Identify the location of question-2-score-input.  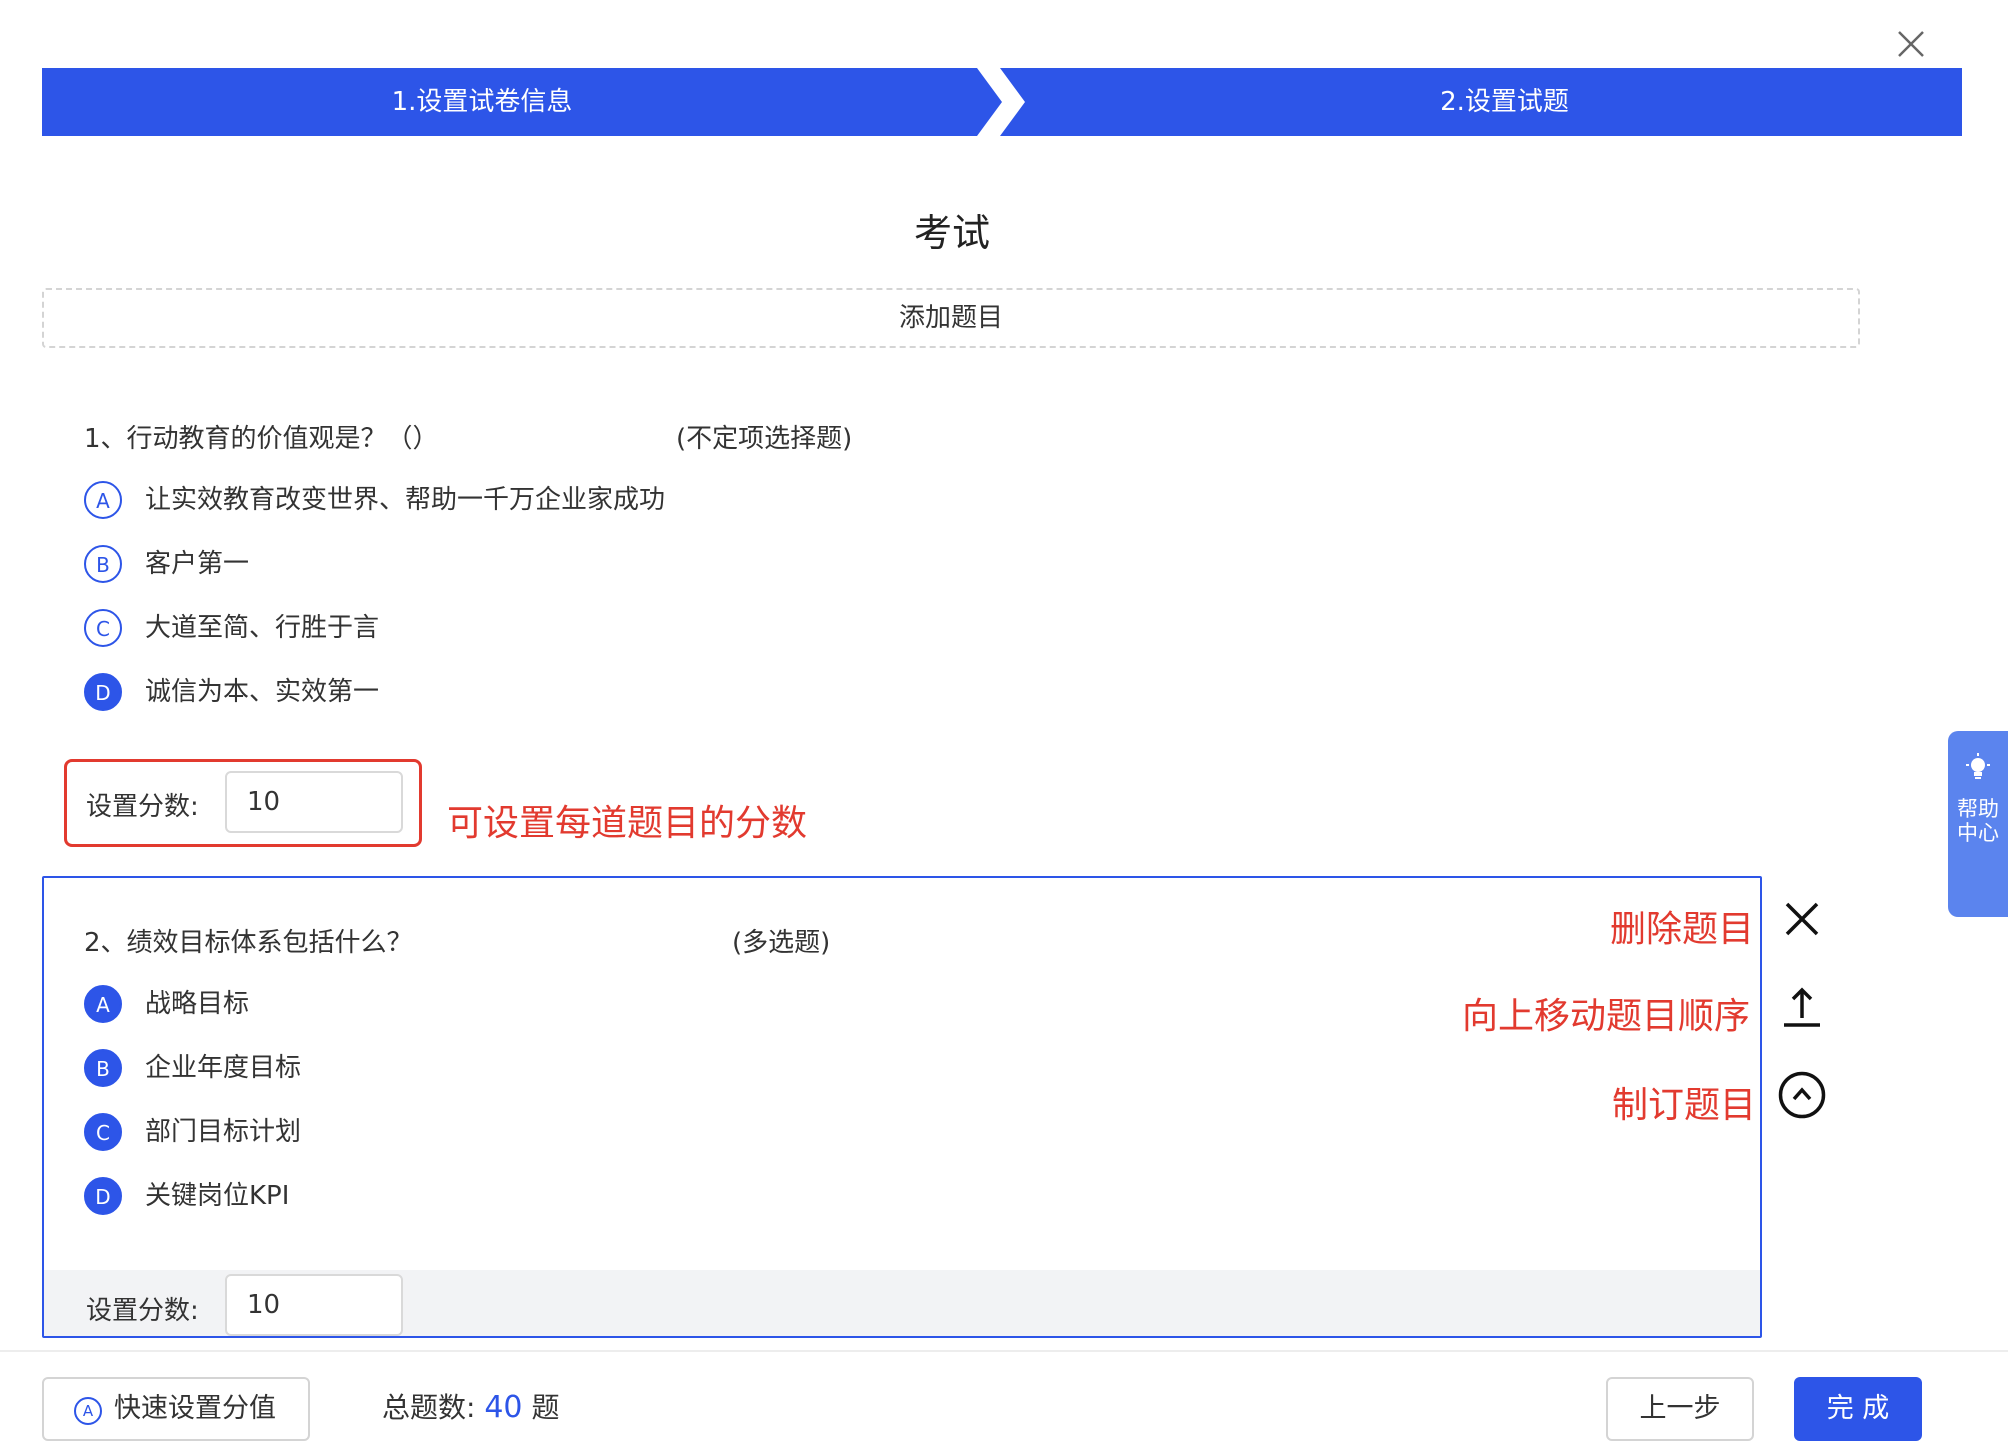
(314, 1305).